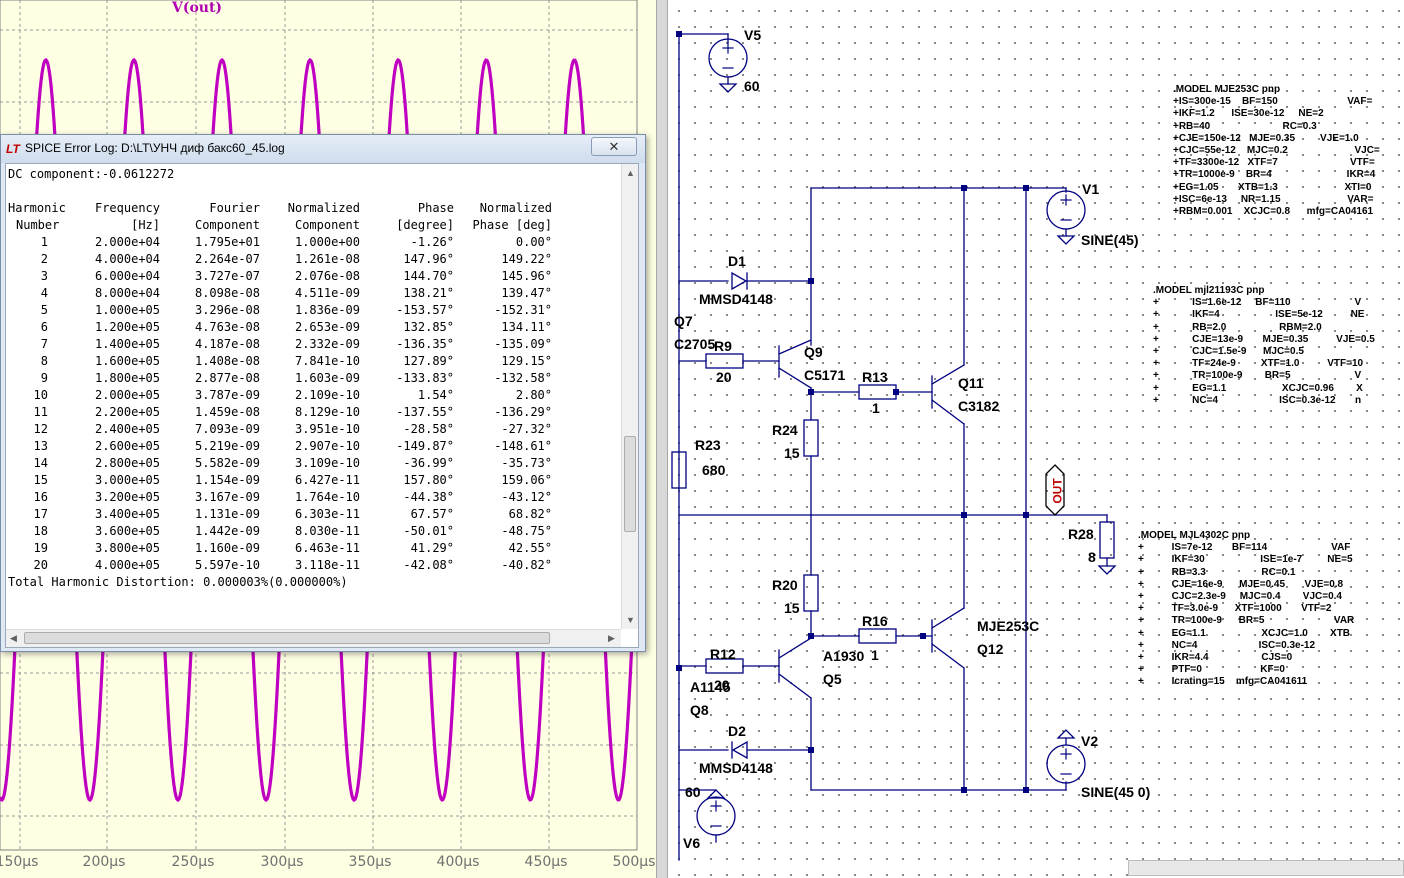  I want to click on table-cell: 1.261e-08, so click(327, 259).